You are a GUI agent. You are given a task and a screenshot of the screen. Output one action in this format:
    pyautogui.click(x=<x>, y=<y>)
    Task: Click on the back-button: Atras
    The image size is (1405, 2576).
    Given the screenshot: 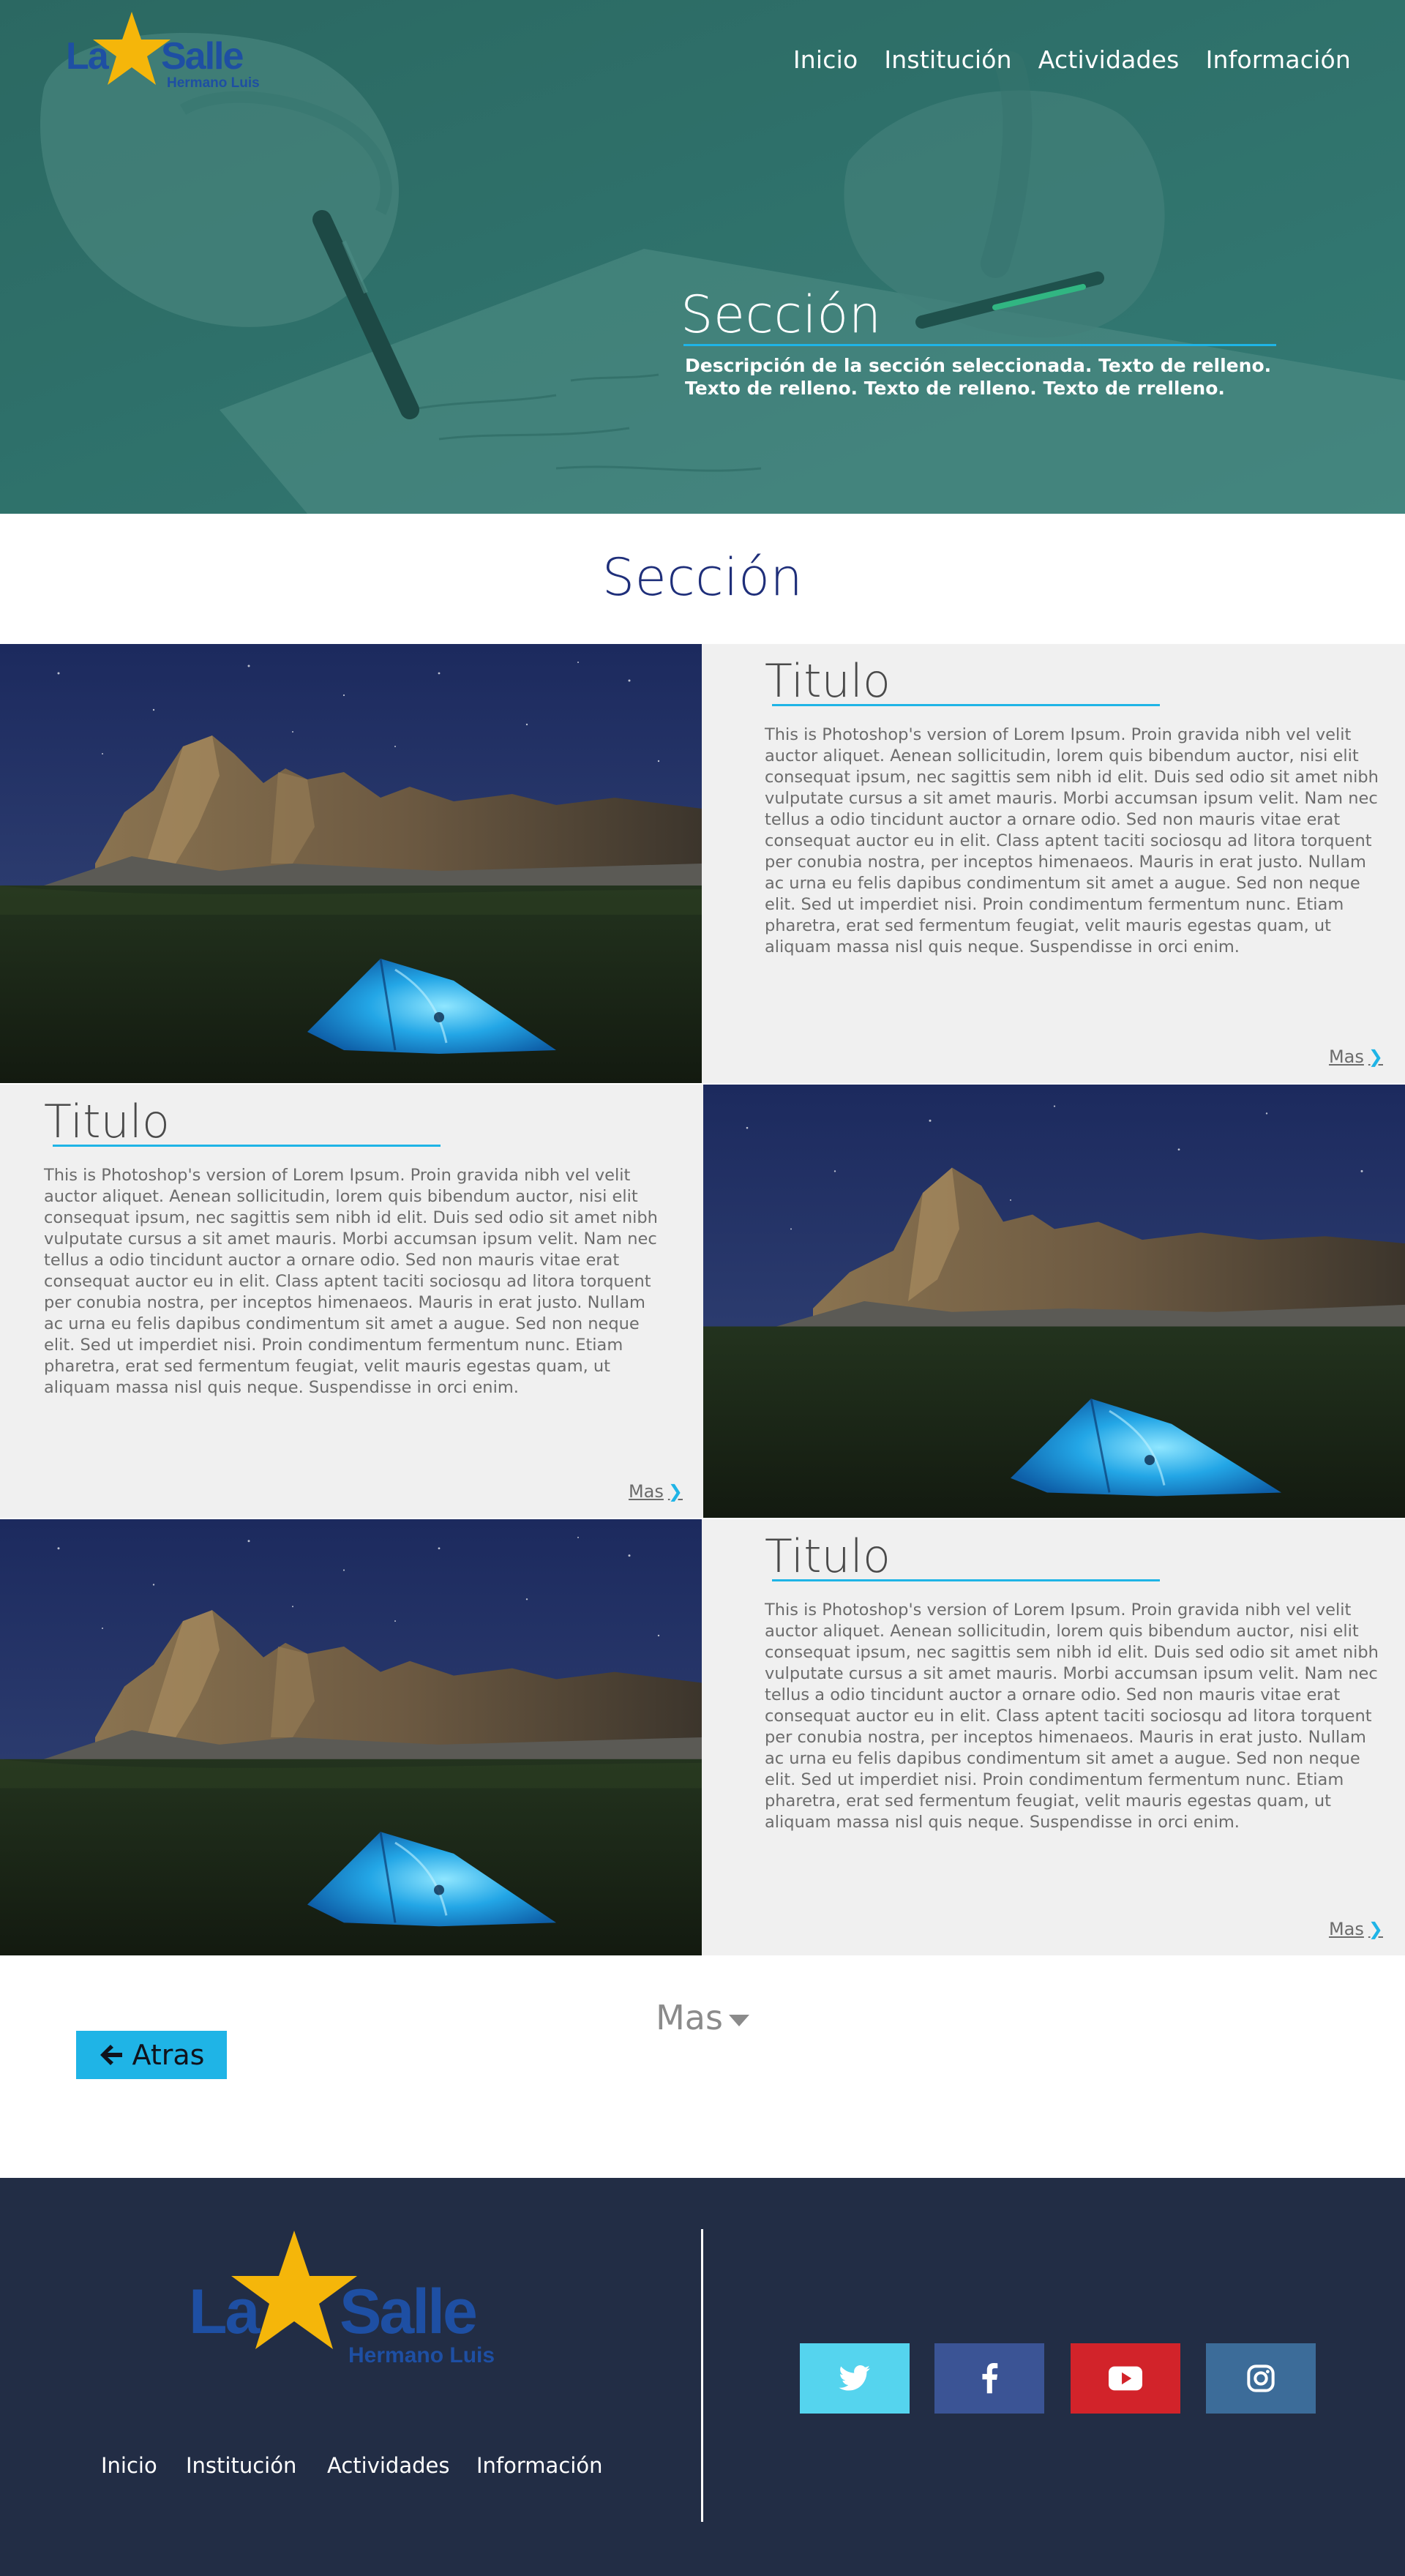 What is the action you would take?
    pyautogui.click(x=151, y=2055)
    